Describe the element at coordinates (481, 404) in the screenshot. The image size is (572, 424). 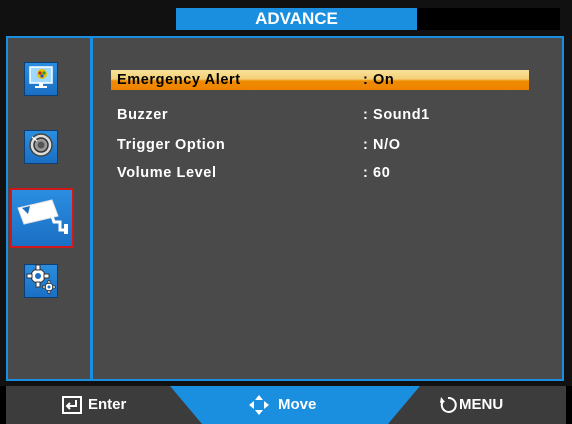
I see `menu-label: MENU` at that location.